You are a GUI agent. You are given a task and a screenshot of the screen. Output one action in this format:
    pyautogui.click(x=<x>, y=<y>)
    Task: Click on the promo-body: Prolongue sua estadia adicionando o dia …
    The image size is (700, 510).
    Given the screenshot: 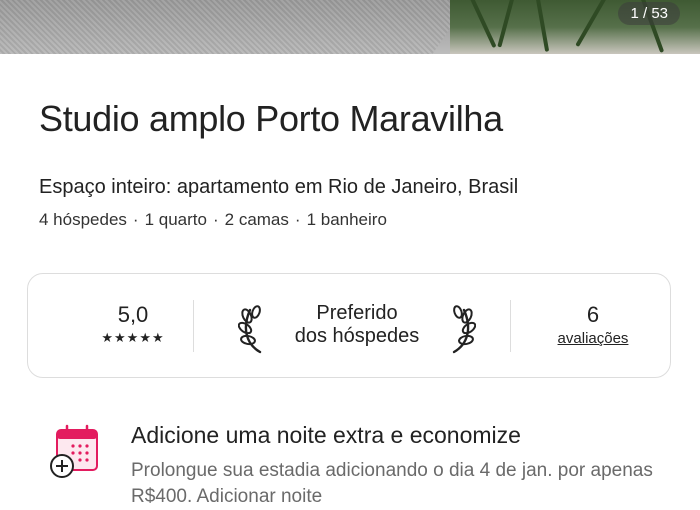 What is the action you would take?
    pyautogui.click(x=392, y=483)
    